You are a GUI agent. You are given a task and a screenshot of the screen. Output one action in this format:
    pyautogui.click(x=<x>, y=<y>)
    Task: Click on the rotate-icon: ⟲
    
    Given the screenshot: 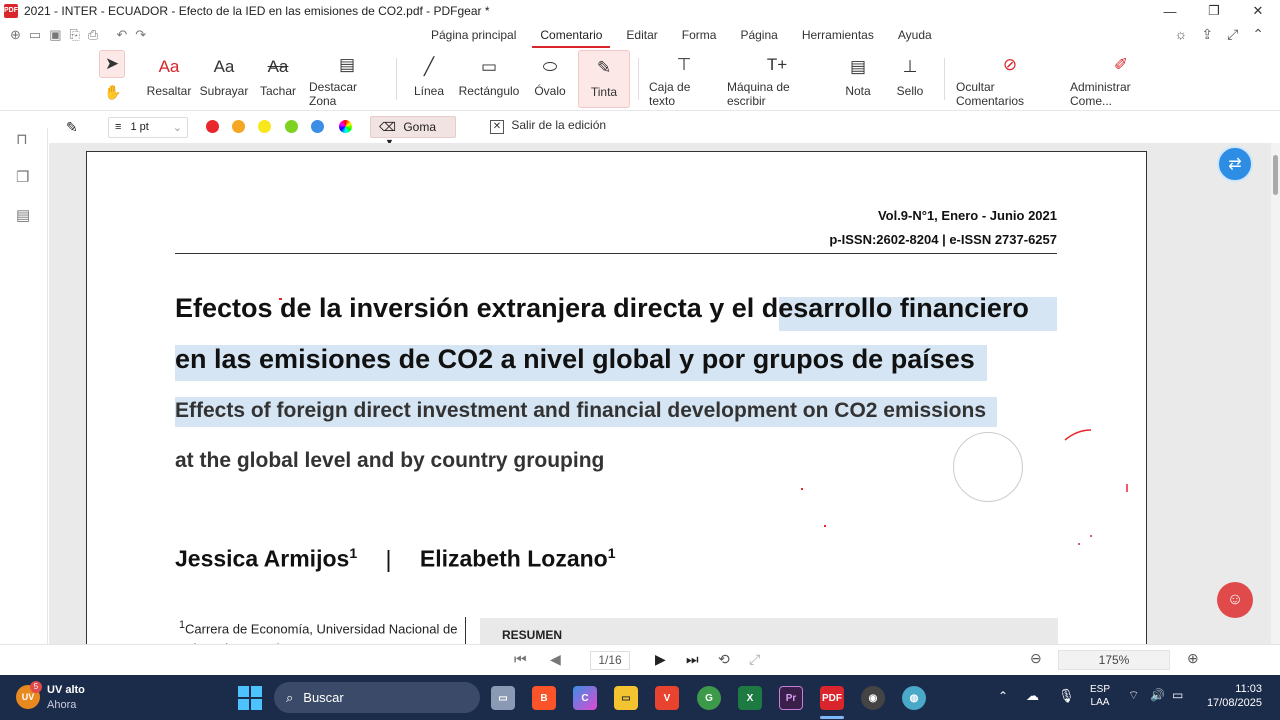 What is the action you would take?
    pyautogui.click(x=724, y=659)
    